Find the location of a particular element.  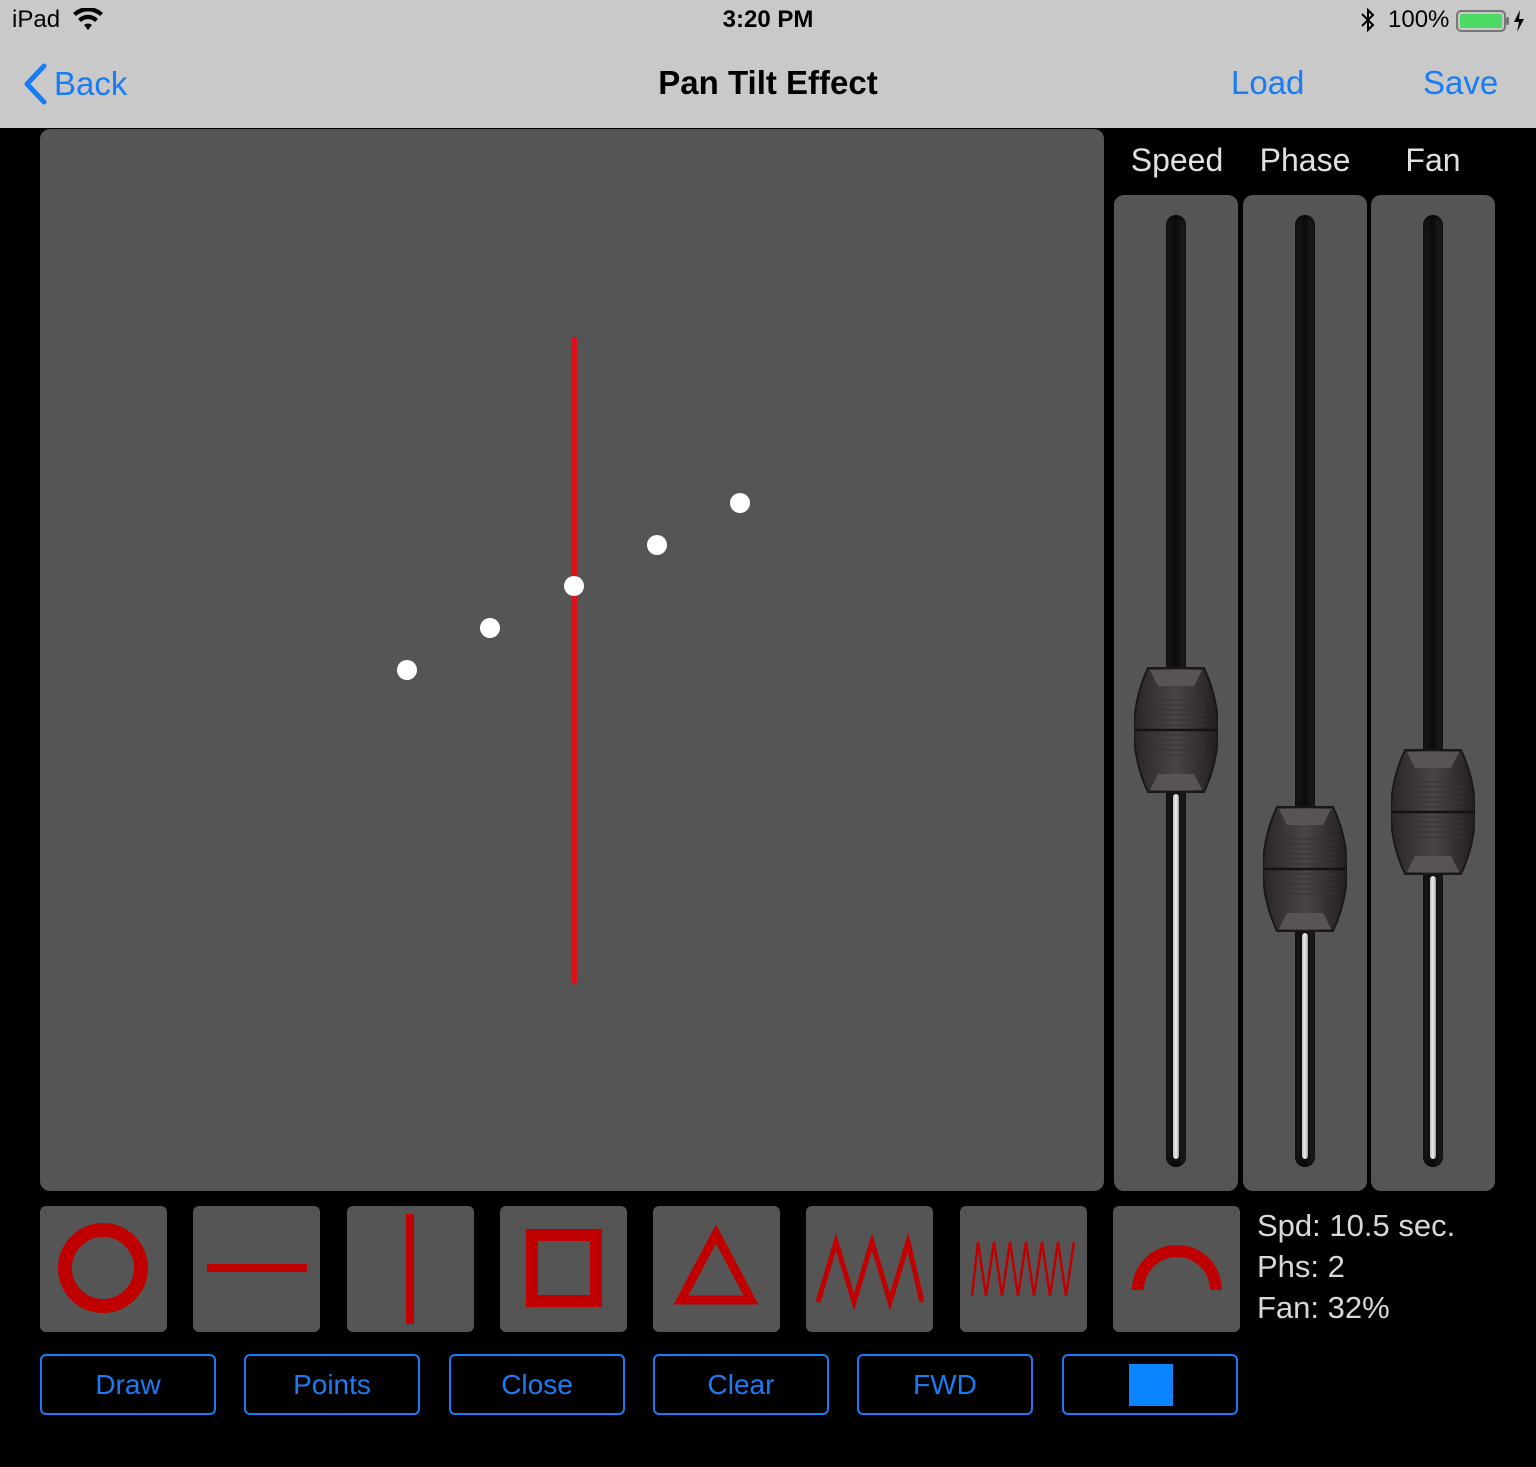

battery-charging-icon is located at coordinates (1490, 21).